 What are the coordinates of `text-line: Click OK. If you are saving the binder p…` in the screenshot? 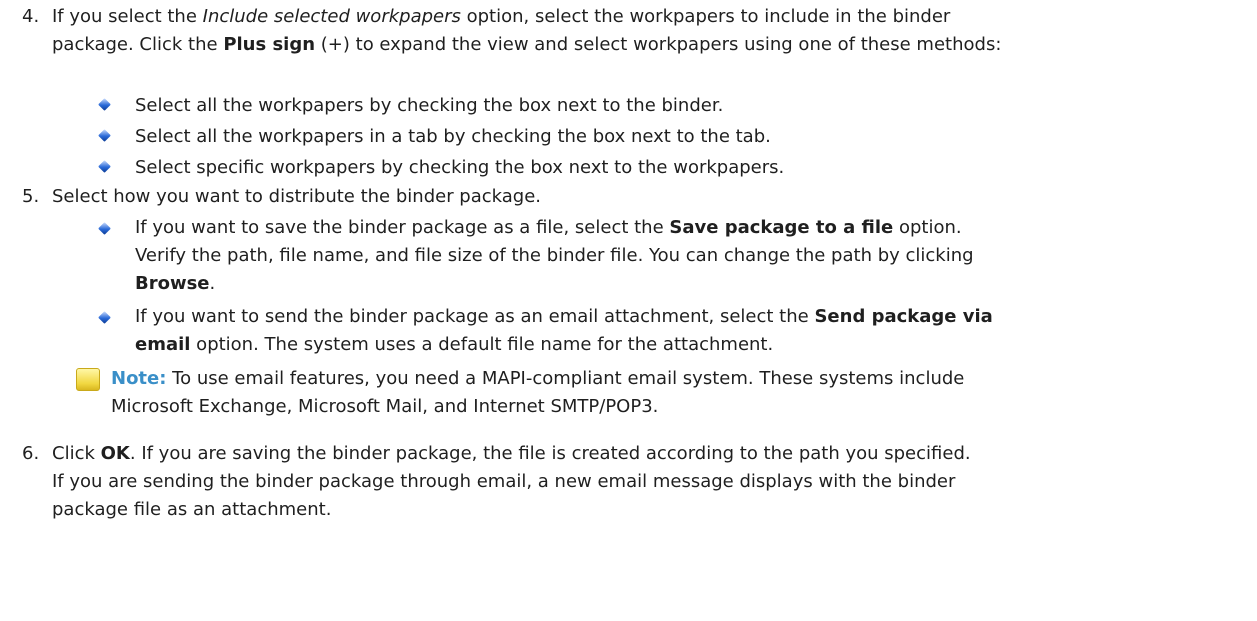 It's located at (649, 454).